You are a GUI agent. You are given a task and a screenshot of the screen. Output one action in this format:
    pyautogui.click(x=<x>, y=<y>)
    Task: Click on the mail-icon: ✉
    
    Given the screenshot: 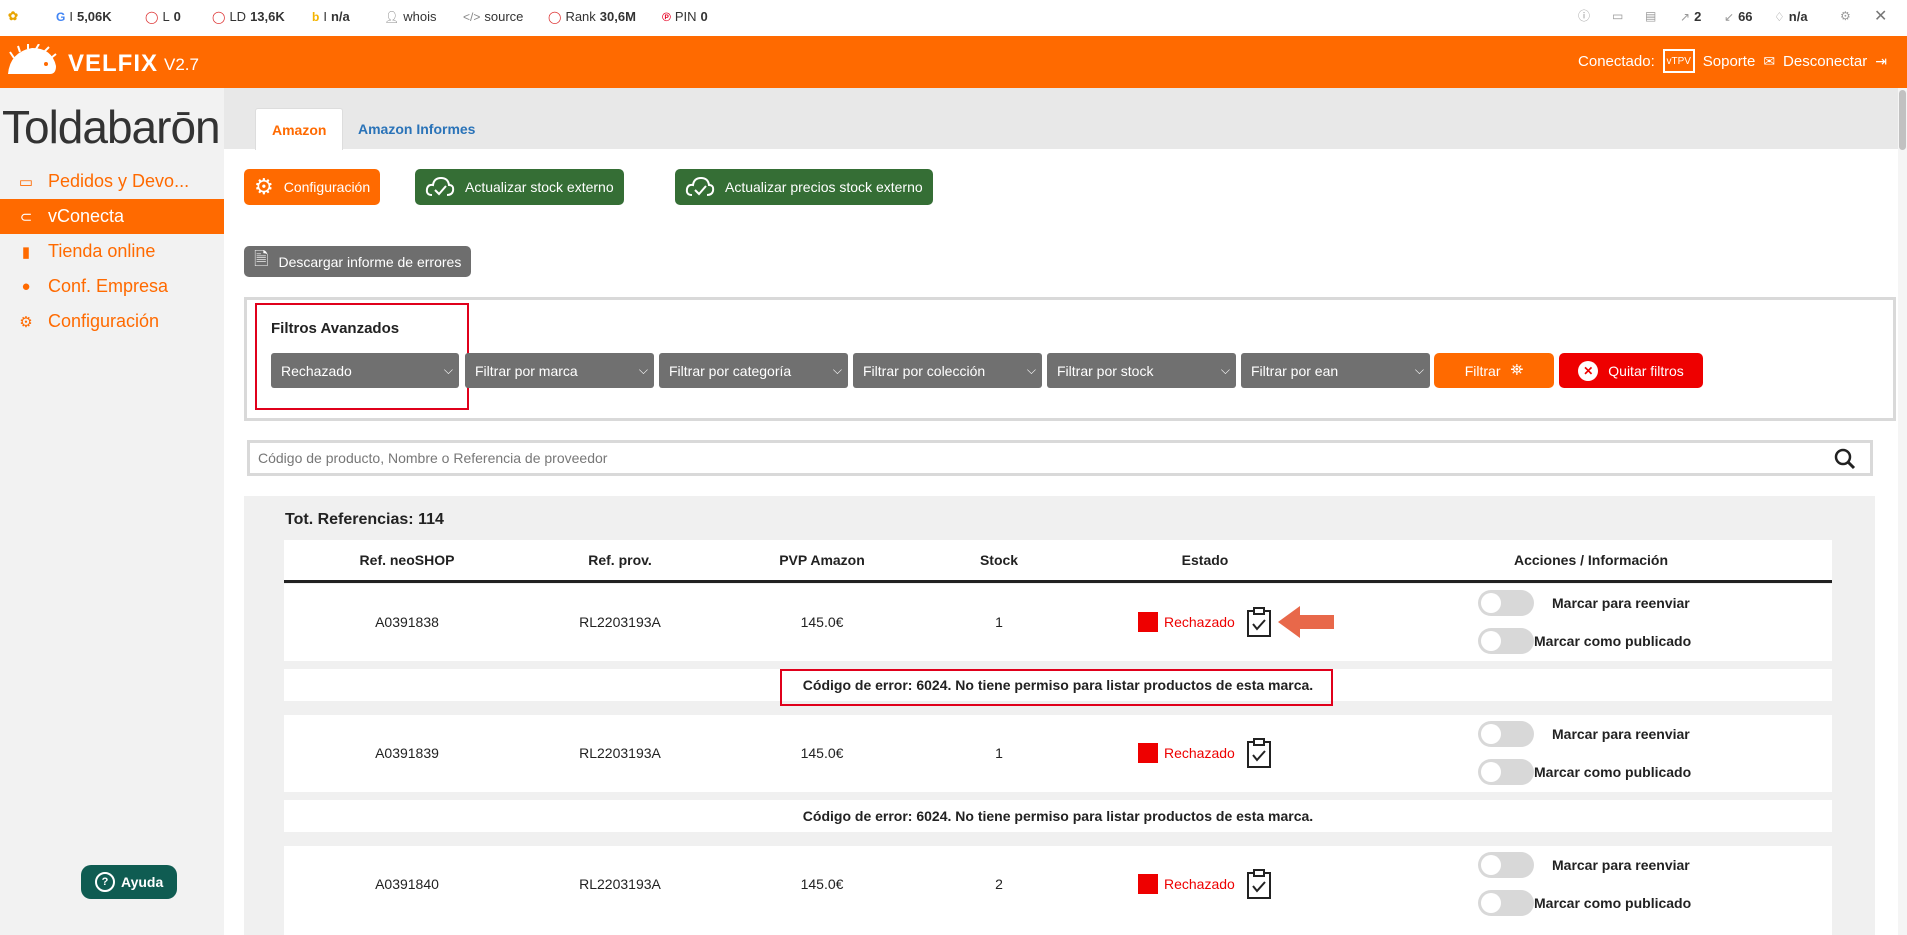 What is the action you would take?
    pyautogui.click(x=1769, y=61)
    